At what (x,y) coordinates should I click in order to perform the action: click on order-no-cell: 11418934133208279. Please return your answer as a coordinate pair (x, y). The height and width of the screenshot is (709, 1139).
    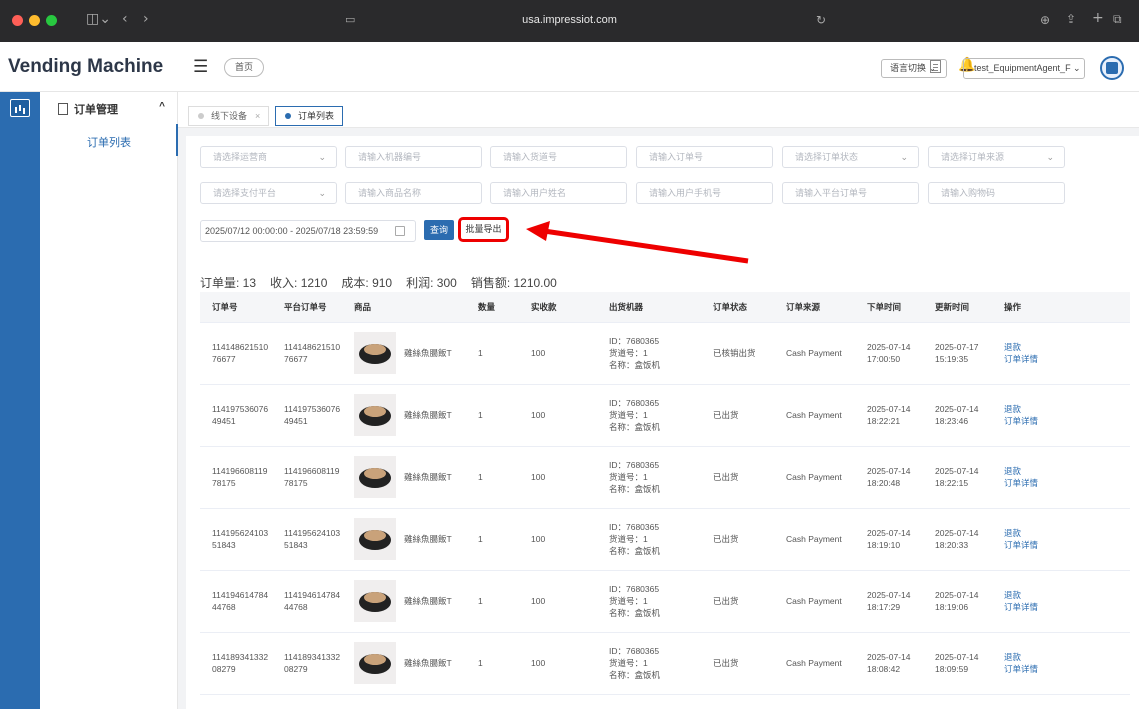
    Looking at the image, I should click on (236, 663).